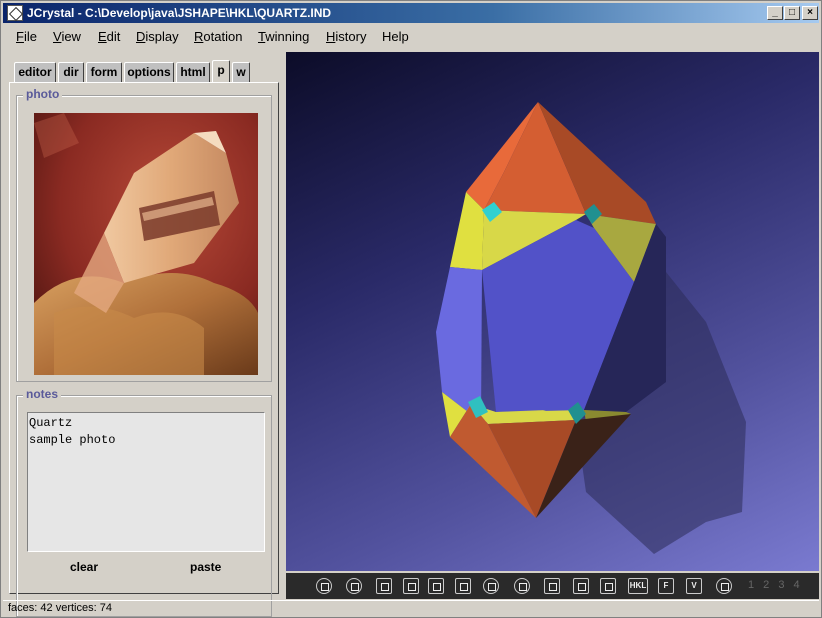 The height and width of the screenshot is (618, 822). What do you see at coordinates (26, 36) in the screenshot?
I see `menu-file: File` at bounding box center [26, 36].